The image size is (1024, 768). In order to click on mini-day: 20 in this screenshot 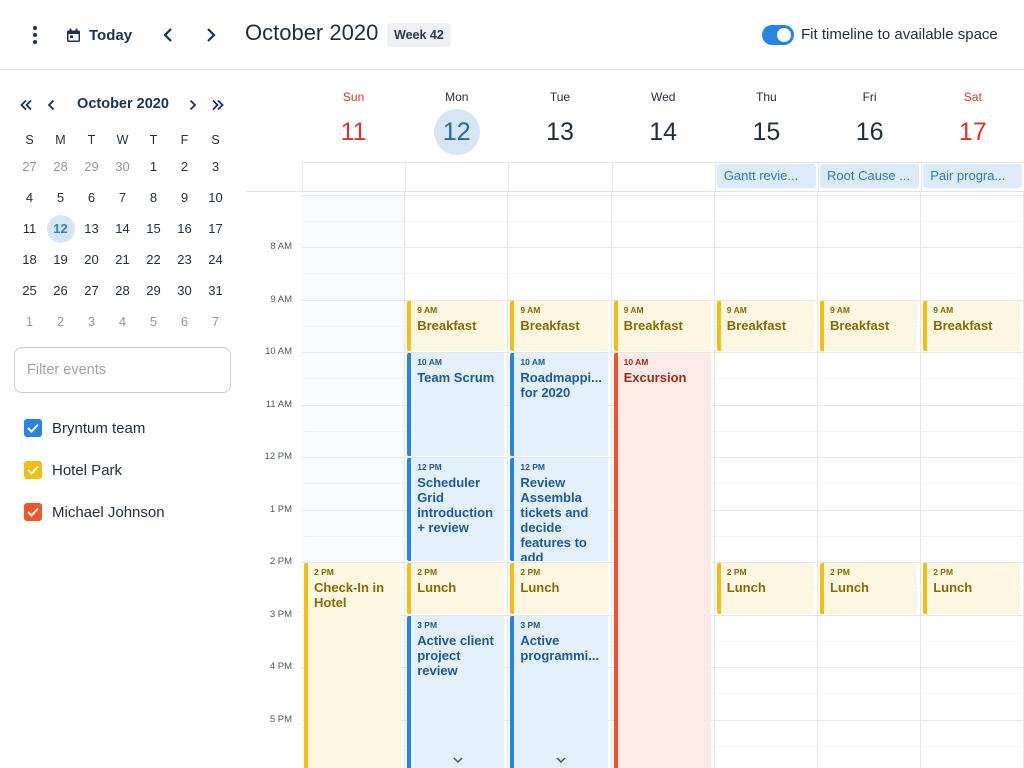, I will do `click(91, 259)`.